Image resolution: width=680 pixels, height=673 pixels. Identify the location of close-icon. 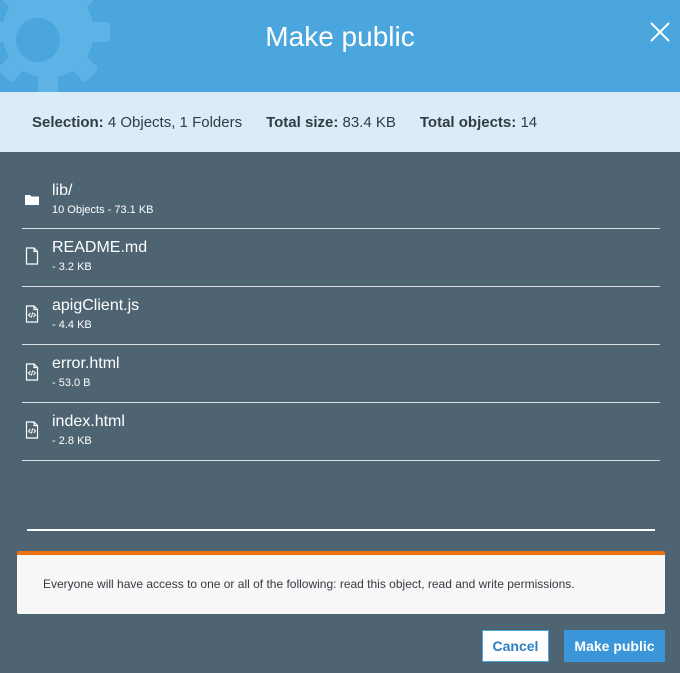
(660, 32).